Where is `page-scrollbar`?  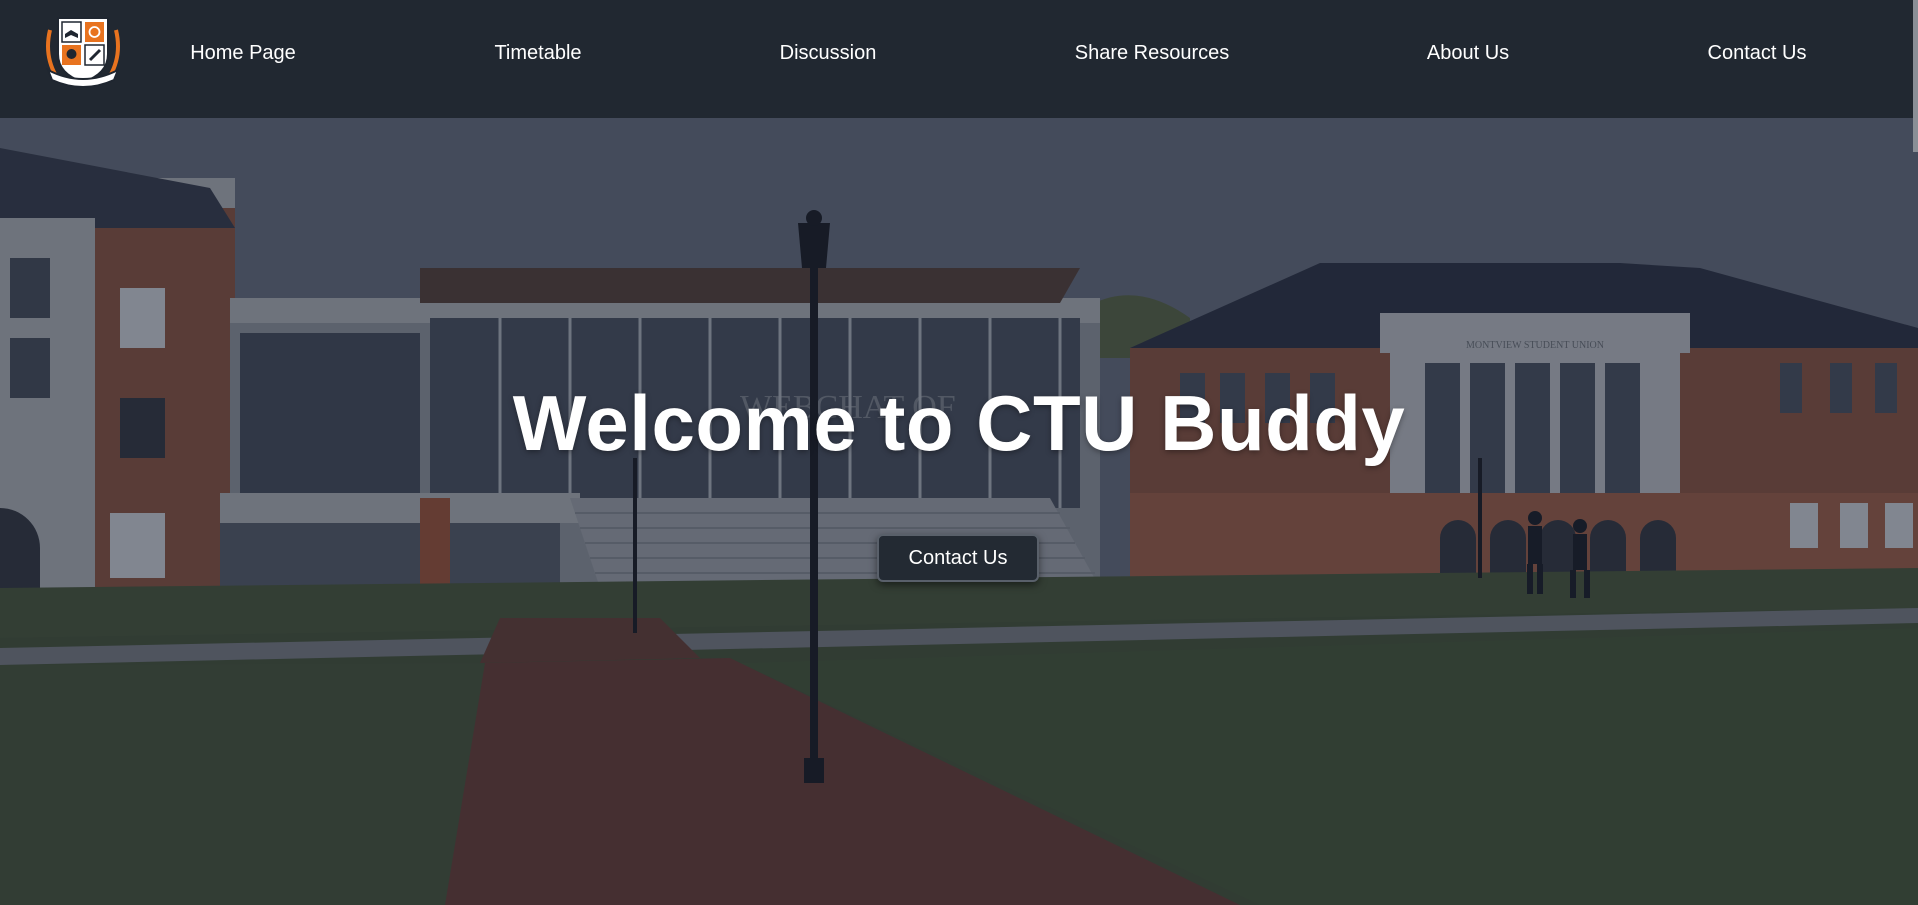
page-scrollbar is located at coordinates (1915, 76).